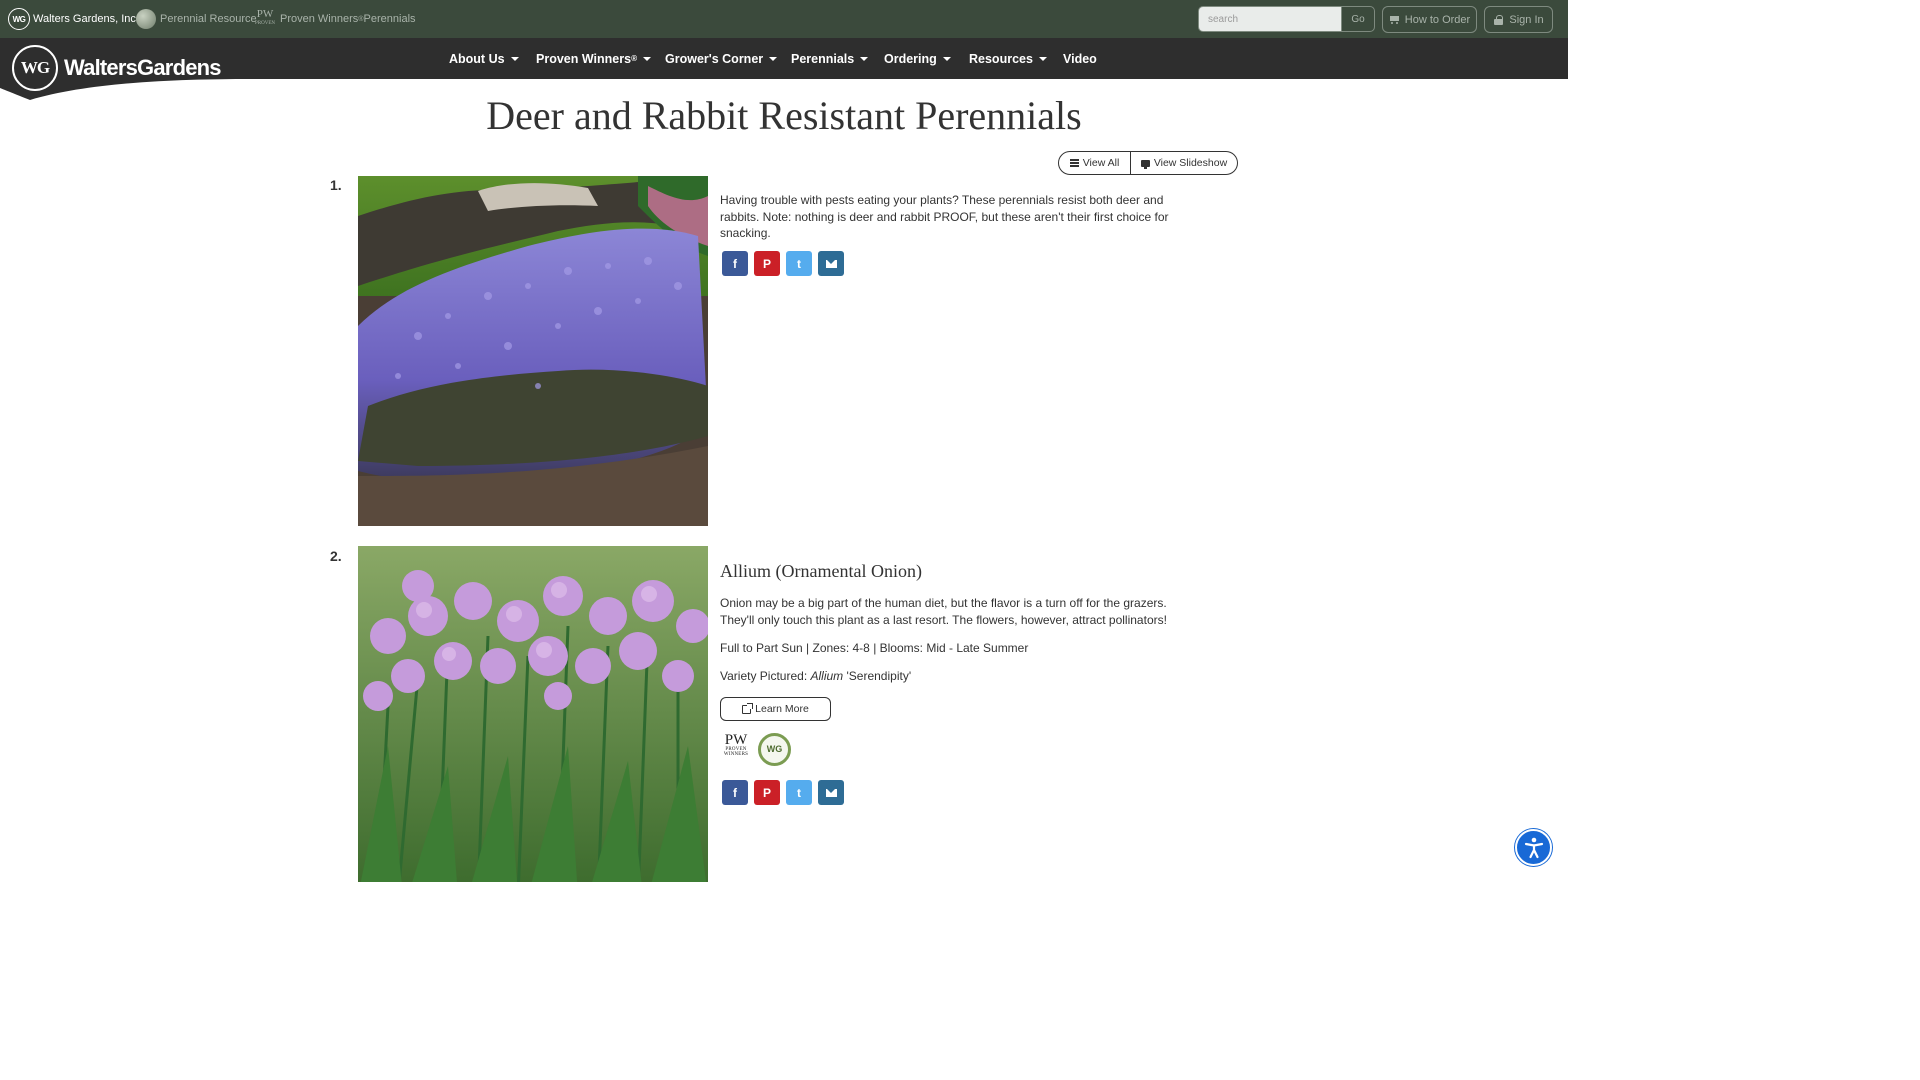  I want to click on nav-video: Video, so click(1080, 58).